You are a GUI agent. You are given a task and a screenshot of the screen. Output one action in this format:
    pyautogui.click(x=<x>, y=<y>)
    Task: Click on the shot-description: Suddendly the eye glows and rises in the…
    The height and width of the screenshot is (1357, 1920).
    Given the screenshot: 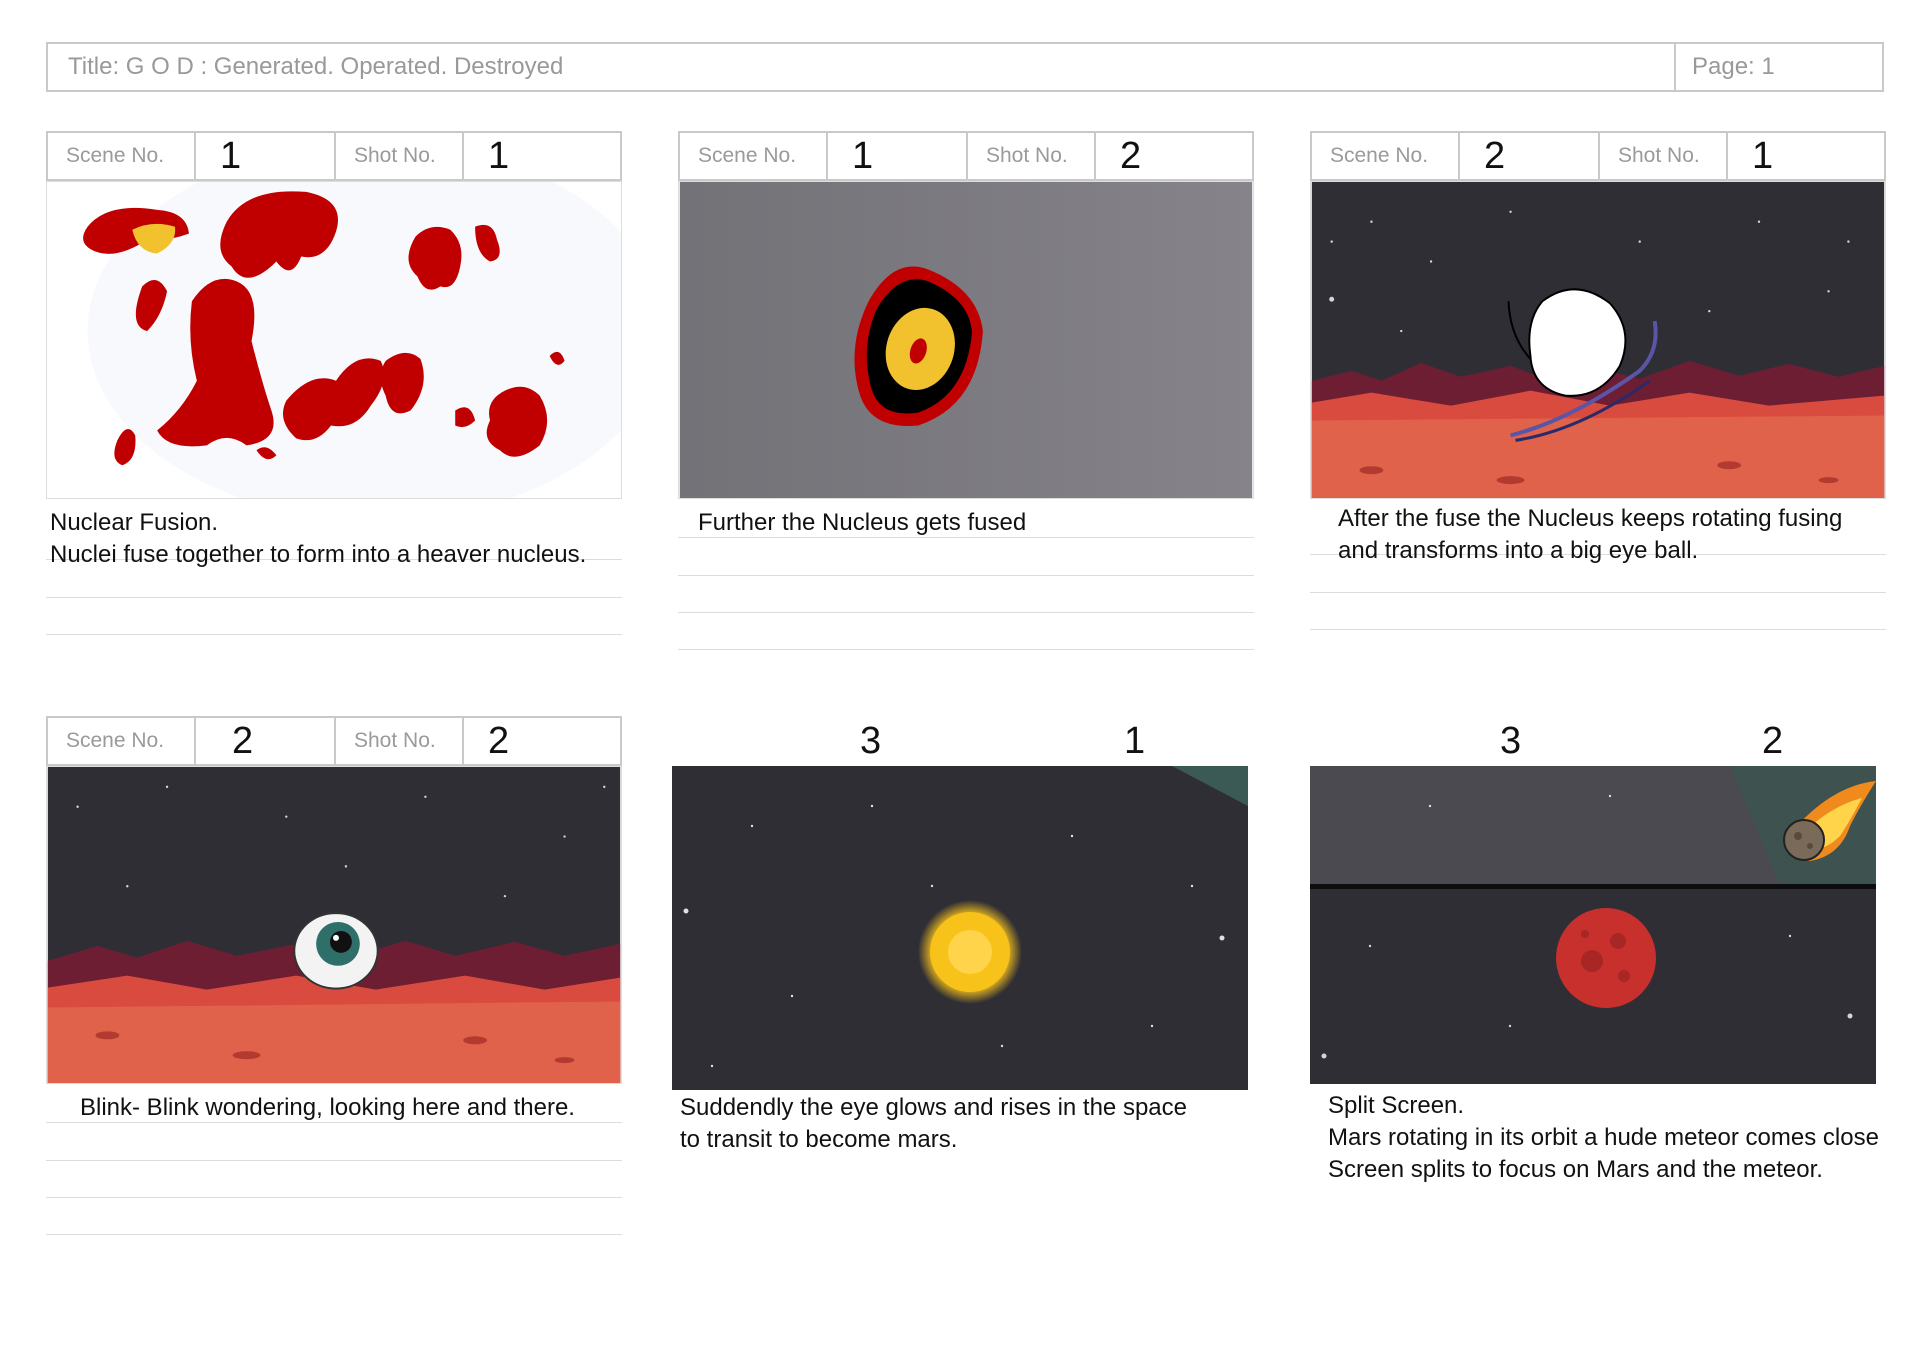 What is the action you would take?
    pyautogui.click(x=1000, y=1124)
    